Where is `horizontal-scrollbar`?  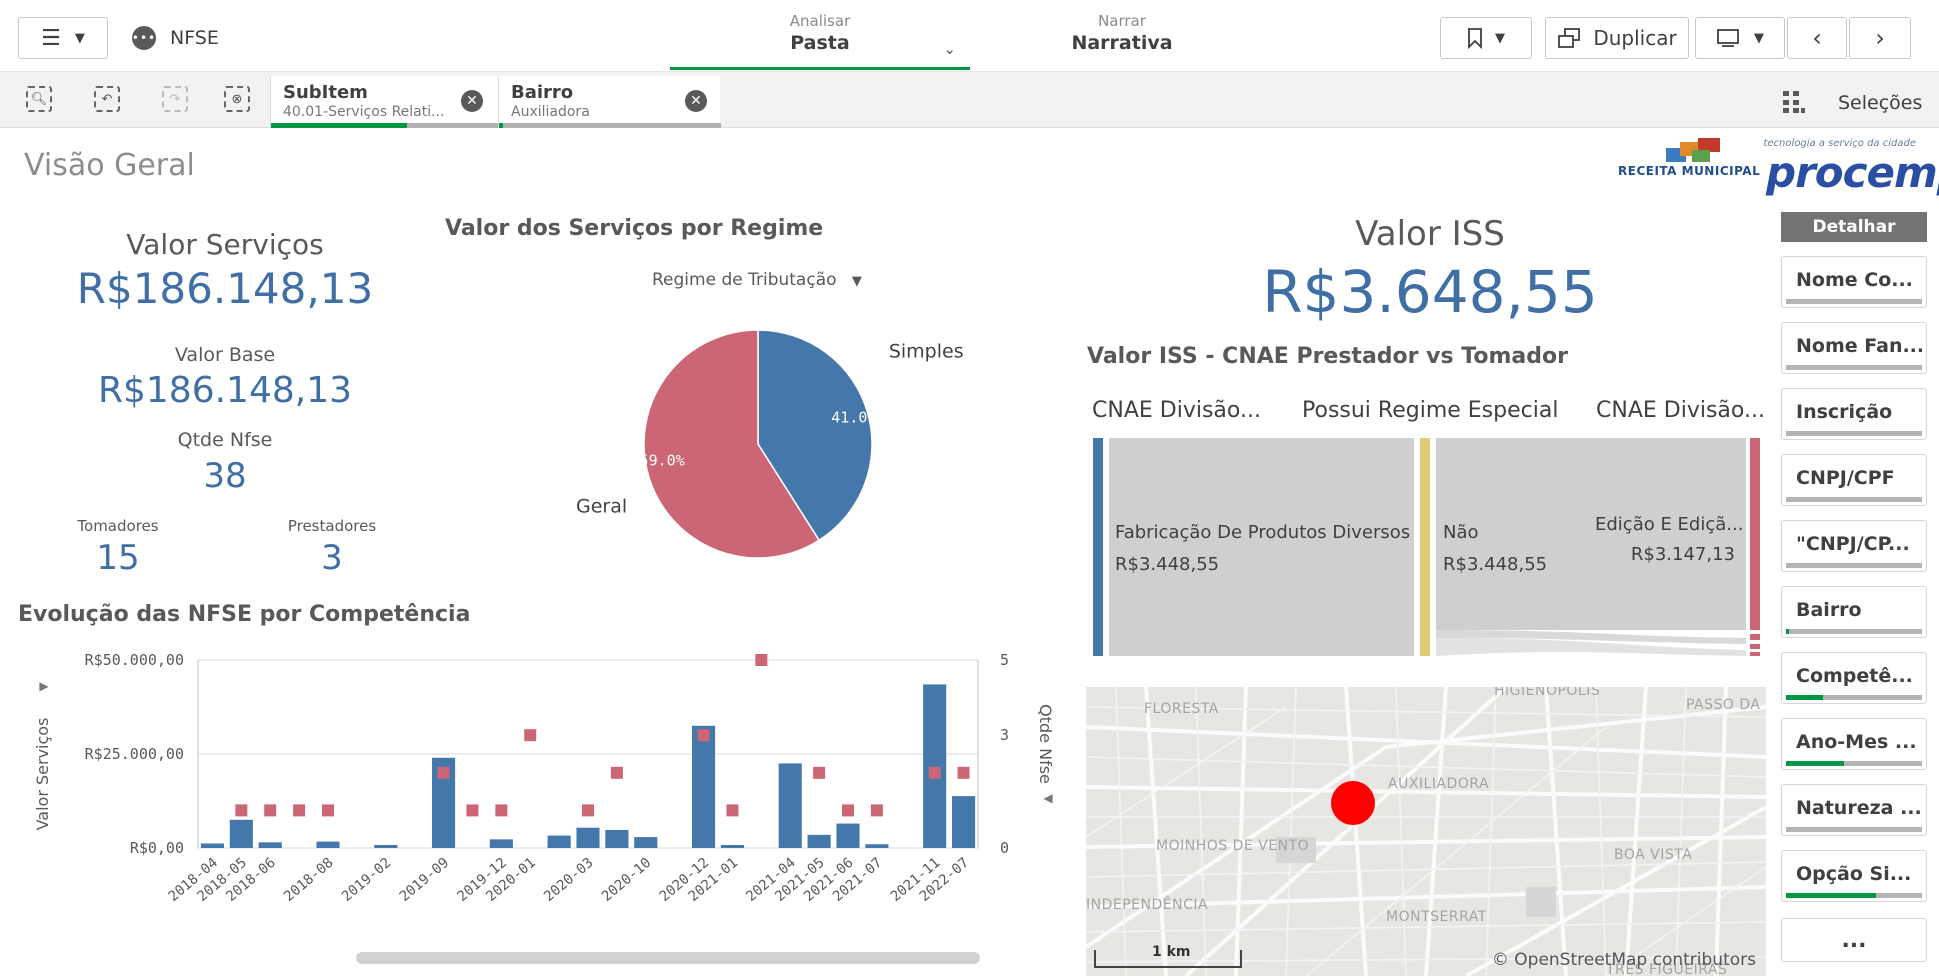 horizontal-scrollbar is located at coordinates (668, 958).